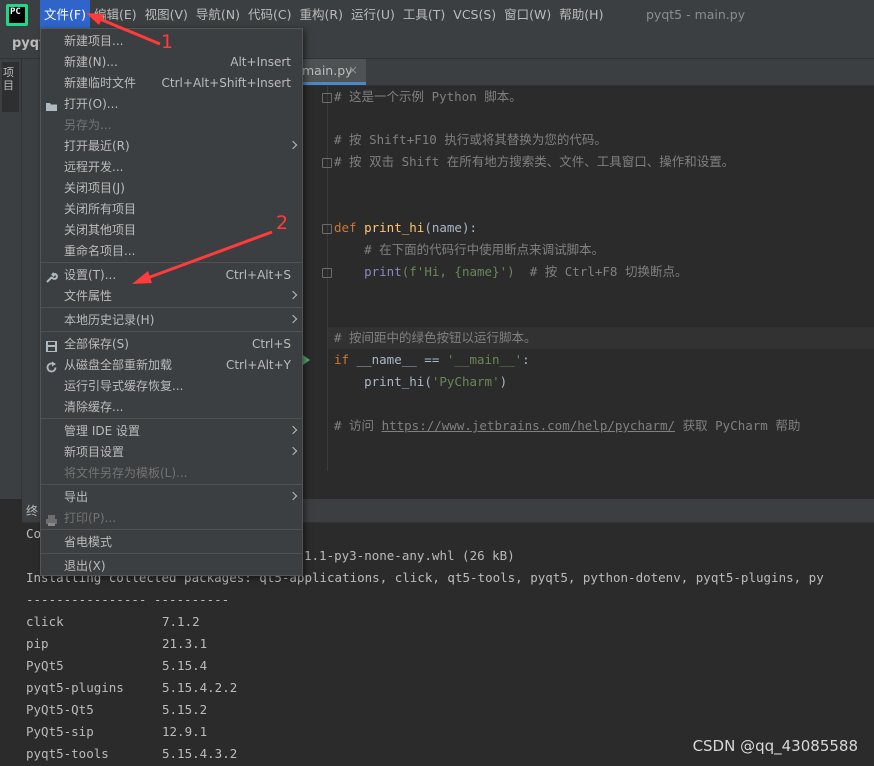 This screenshot has height=766, width=874. What do you see at coordinates (282, 223) in the screenshot?
I see `annotation-number-2: 2` at bounding box center [282, 223].